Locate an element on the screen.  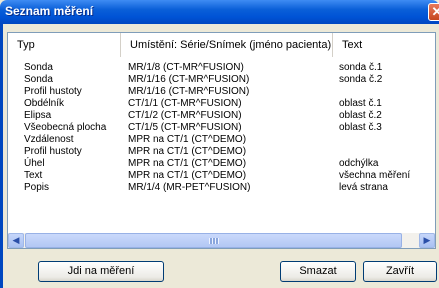
close-icon: ✕ is located at coordinates (435, 11).